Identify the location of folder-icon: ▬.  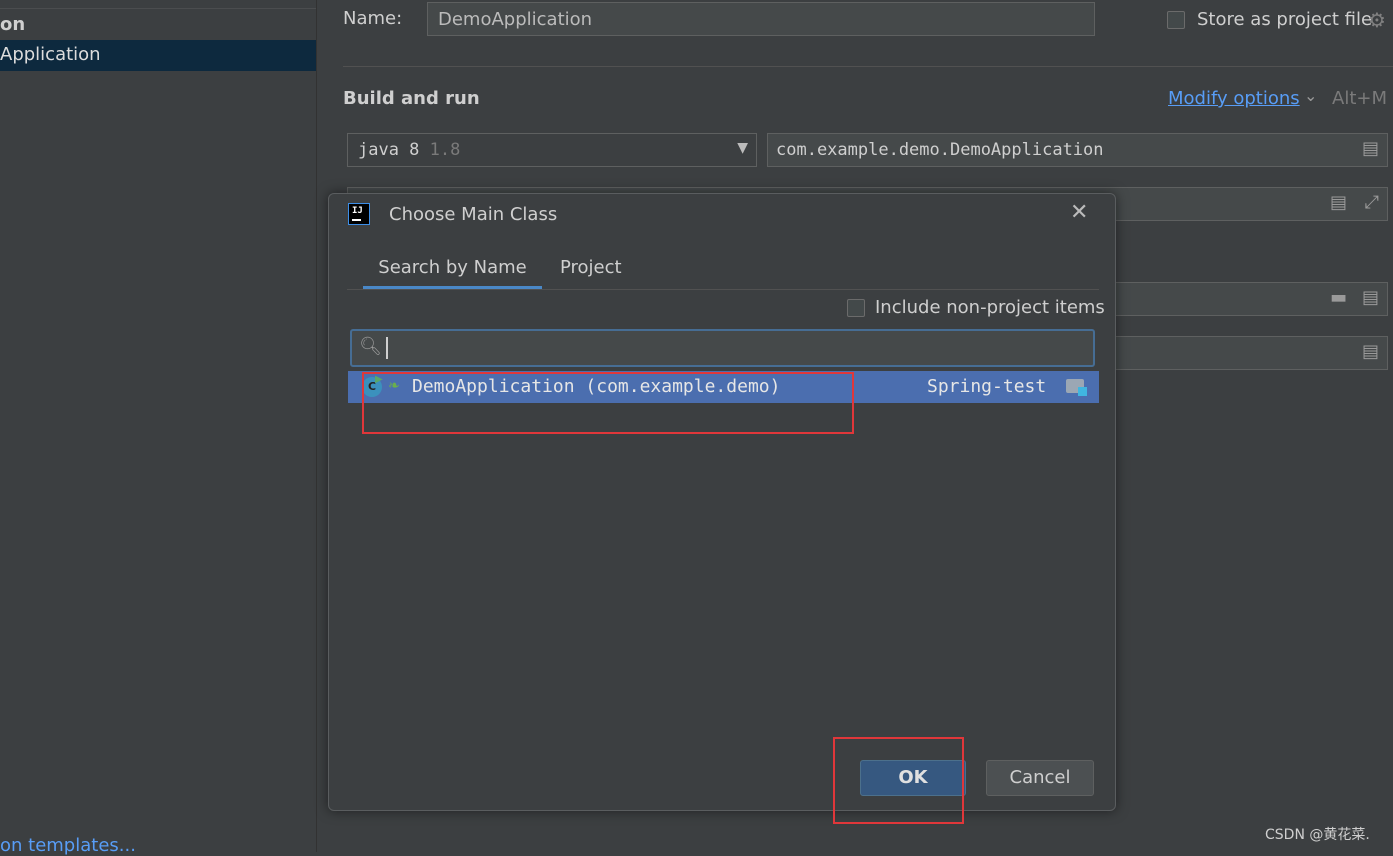
(1338, 297).